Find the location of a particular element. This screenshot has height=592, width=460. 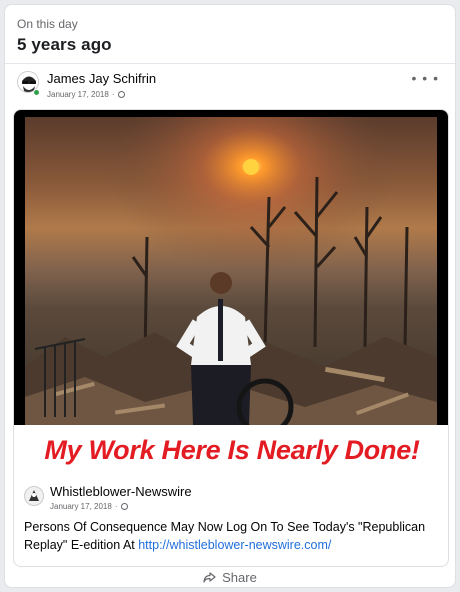

image-caption-band: My Work Here Is Nearly Done! is located at coordinates (231, 450).